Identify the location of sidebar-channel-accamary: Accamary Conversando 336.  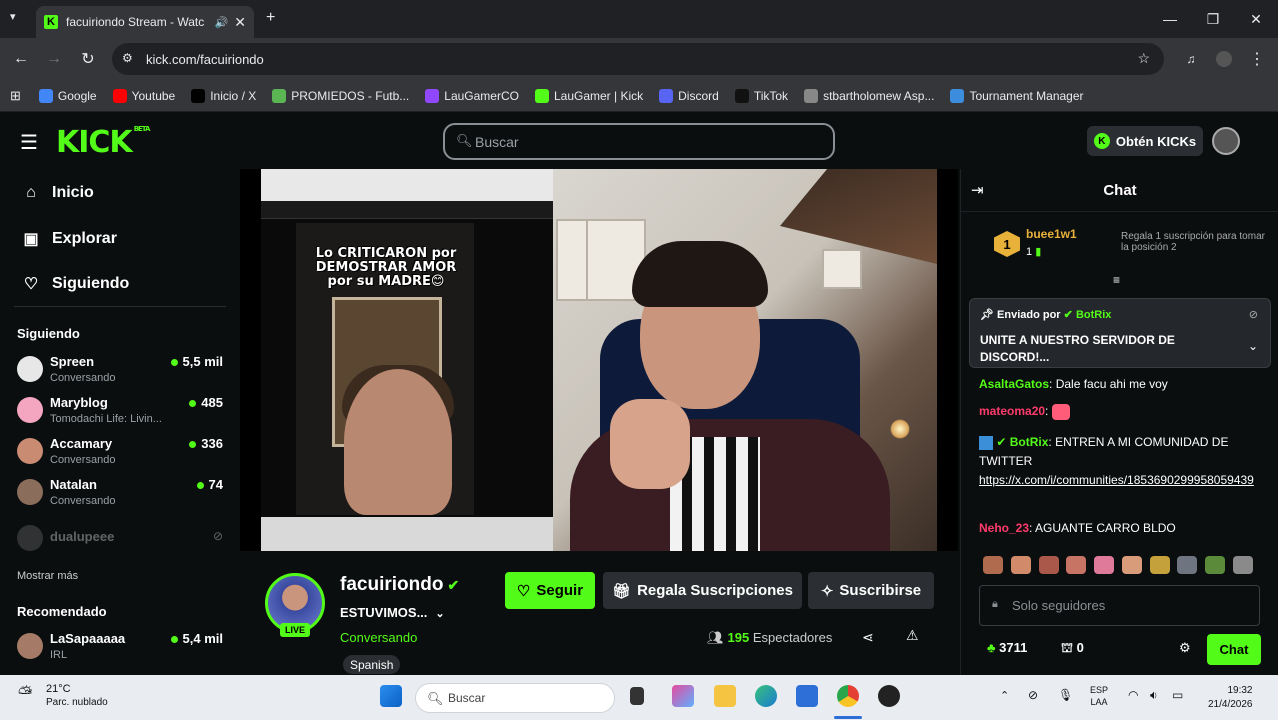
(122, 454).